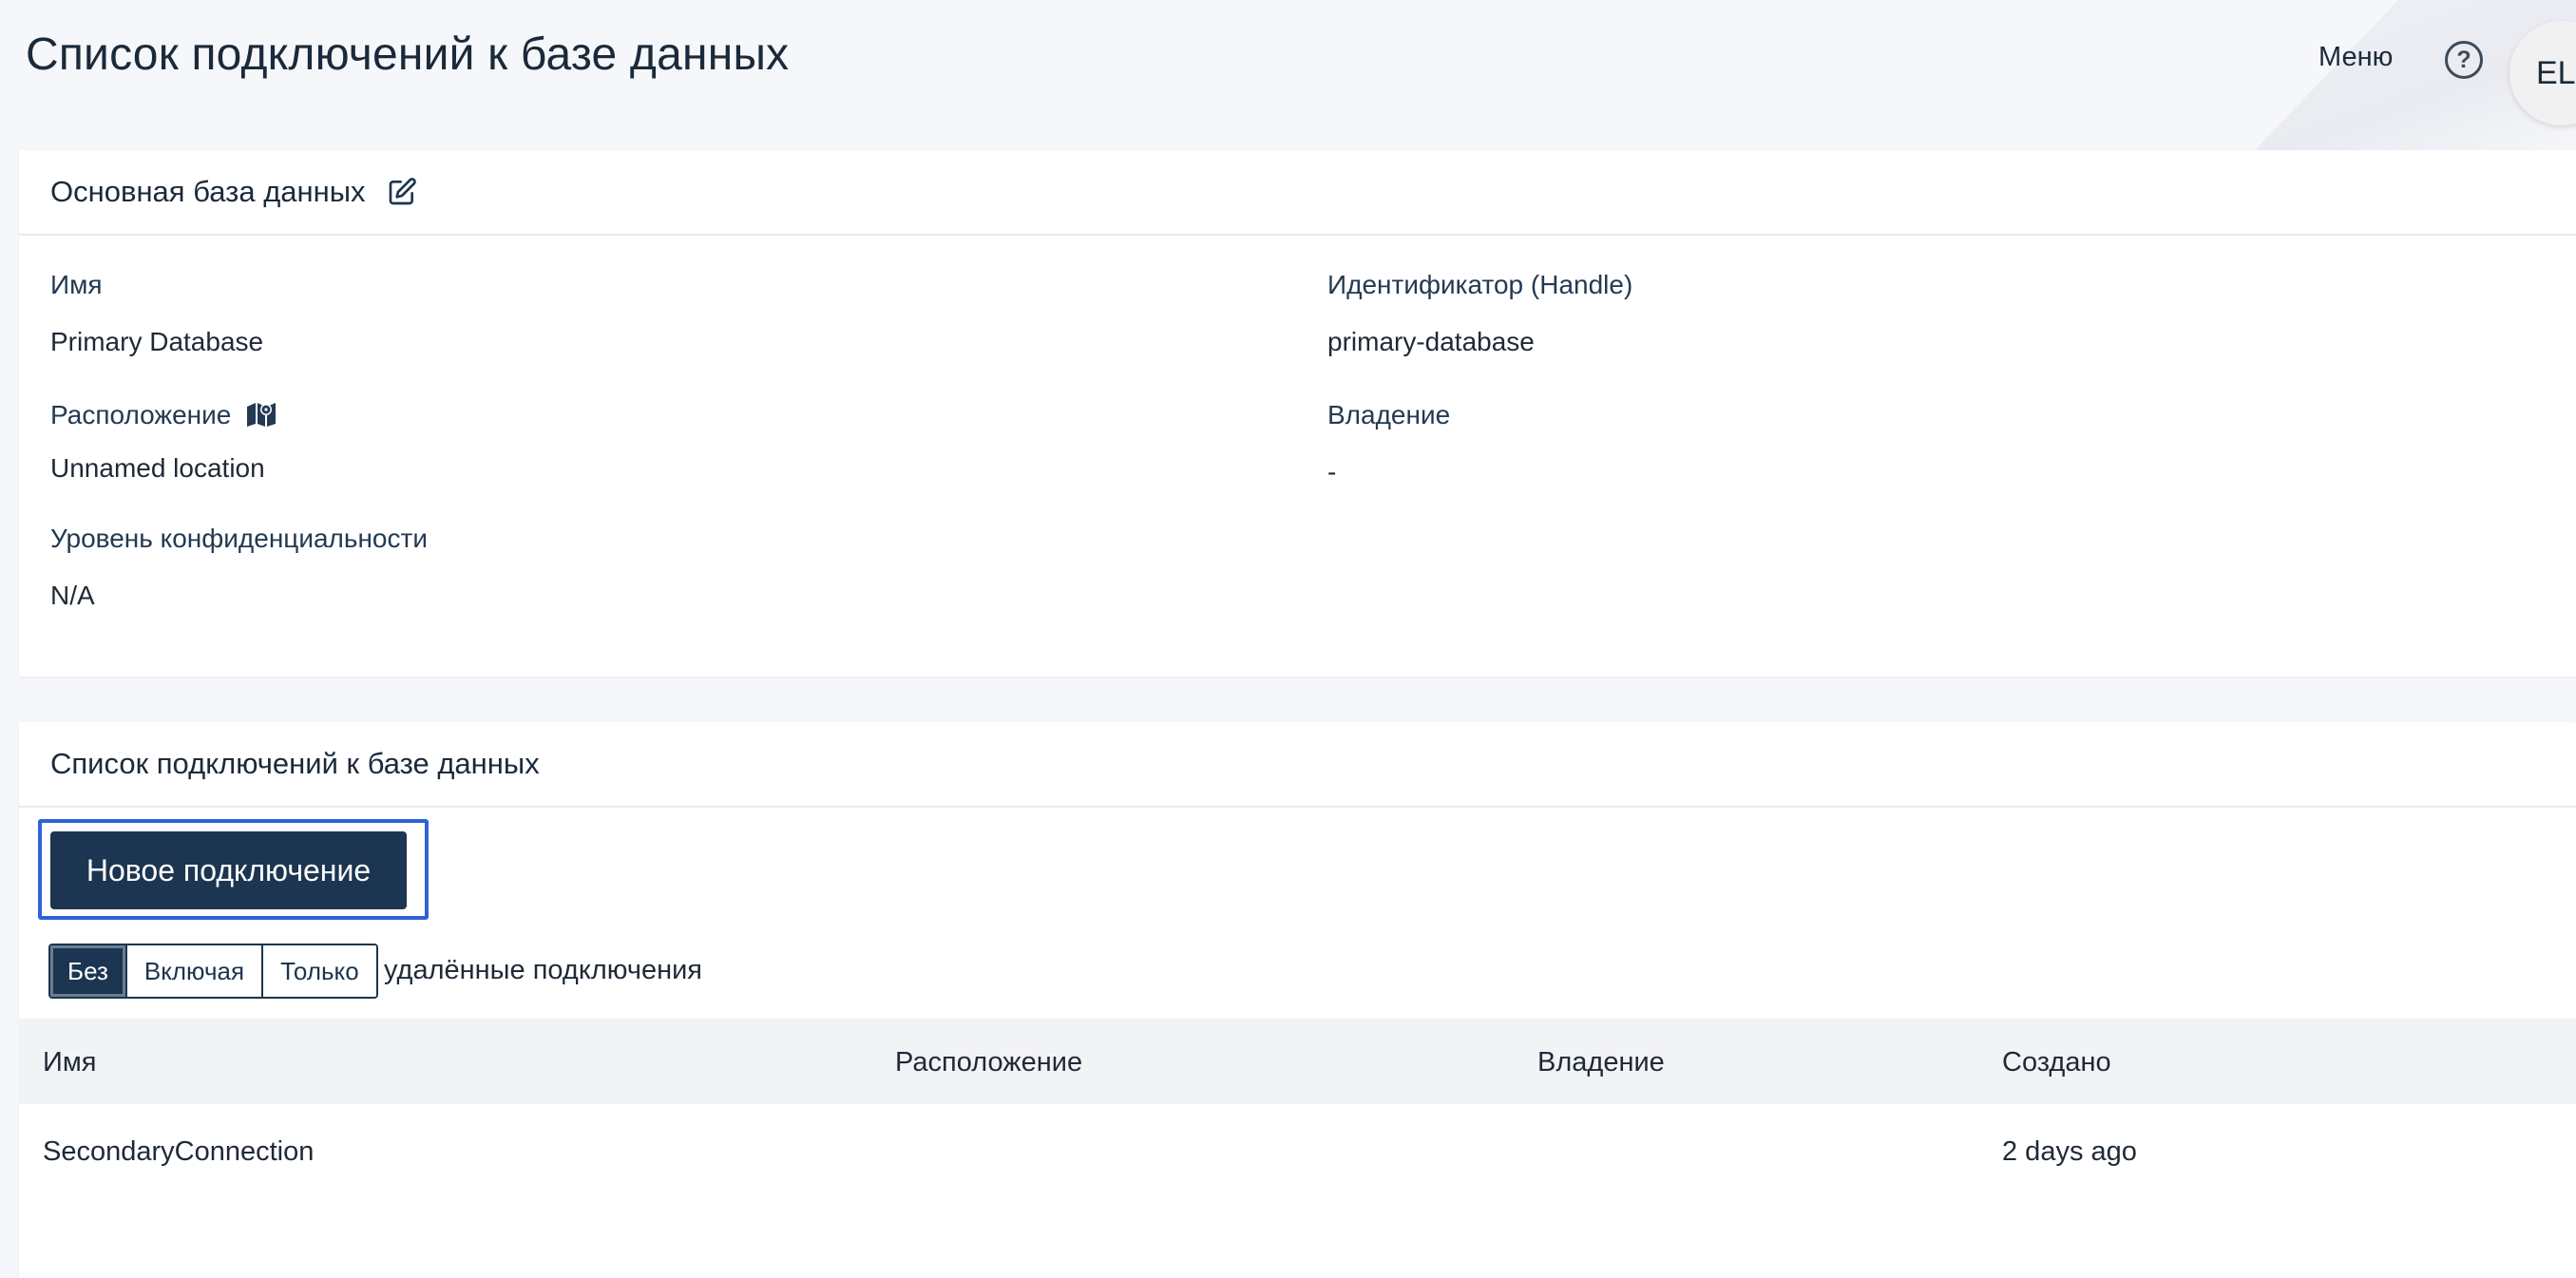  Describe the element at coordinates (2464, 60) in the screenshot. I see `help-icon: ?` at that location.